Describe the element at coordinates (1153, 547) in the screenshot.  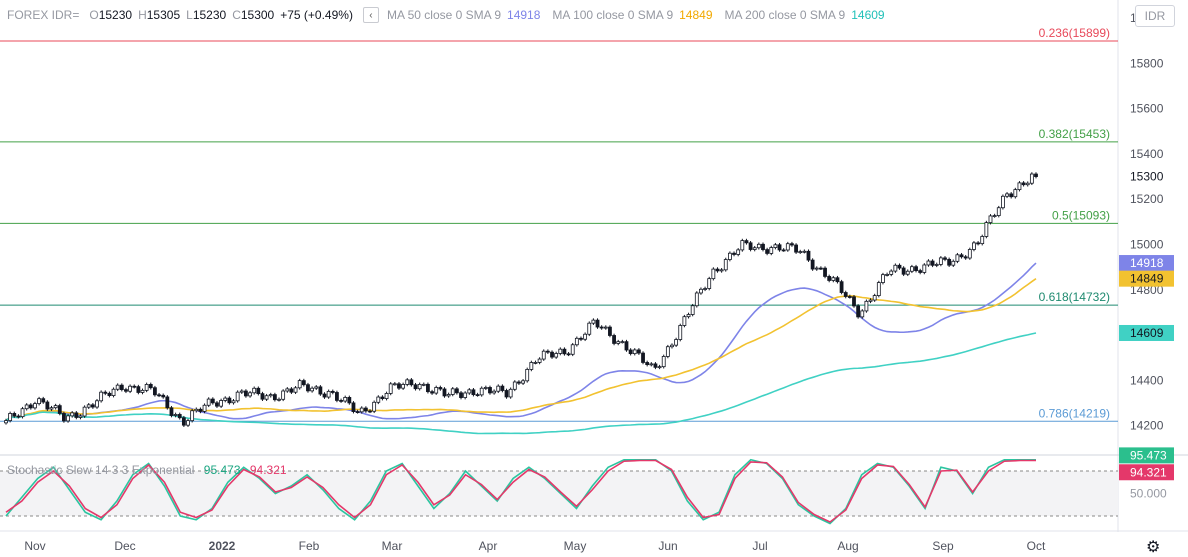
I see `gear-icon: ⚙` at that location.